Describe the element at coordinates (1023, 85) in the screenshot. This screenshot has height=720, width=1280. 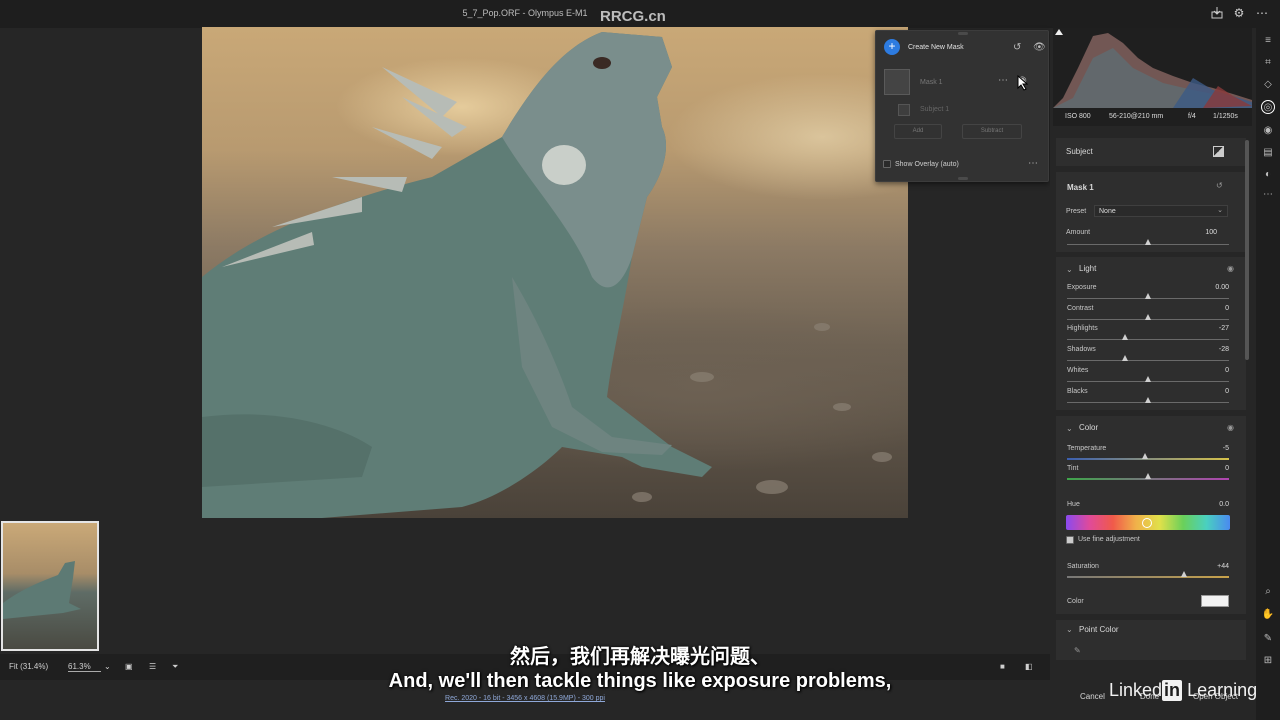
I see `cursor-icon` at that location.